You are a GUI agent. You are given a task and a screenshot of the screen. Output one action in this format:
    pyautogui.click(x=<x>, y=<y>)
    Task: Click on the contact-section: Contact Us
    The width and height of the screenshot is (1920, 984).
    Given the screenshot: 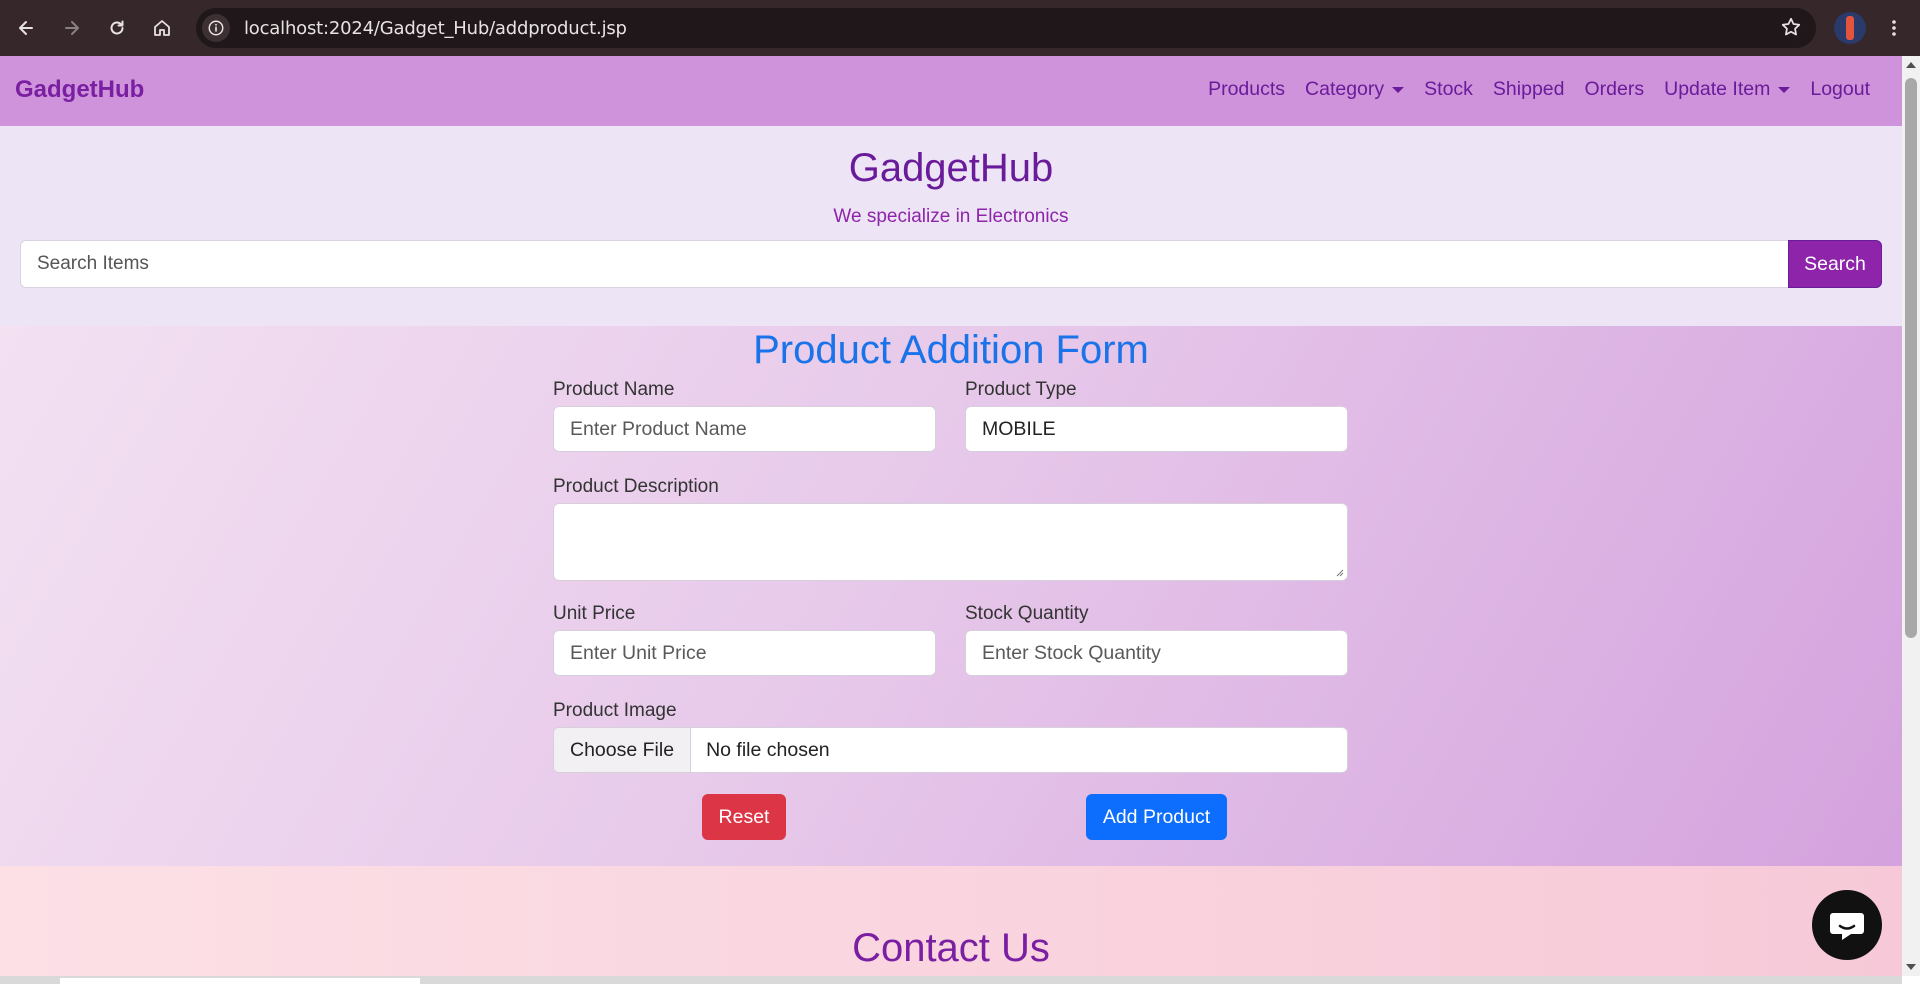 What is the action you would take?
    pyautogui.click(x=951, y=921)
    